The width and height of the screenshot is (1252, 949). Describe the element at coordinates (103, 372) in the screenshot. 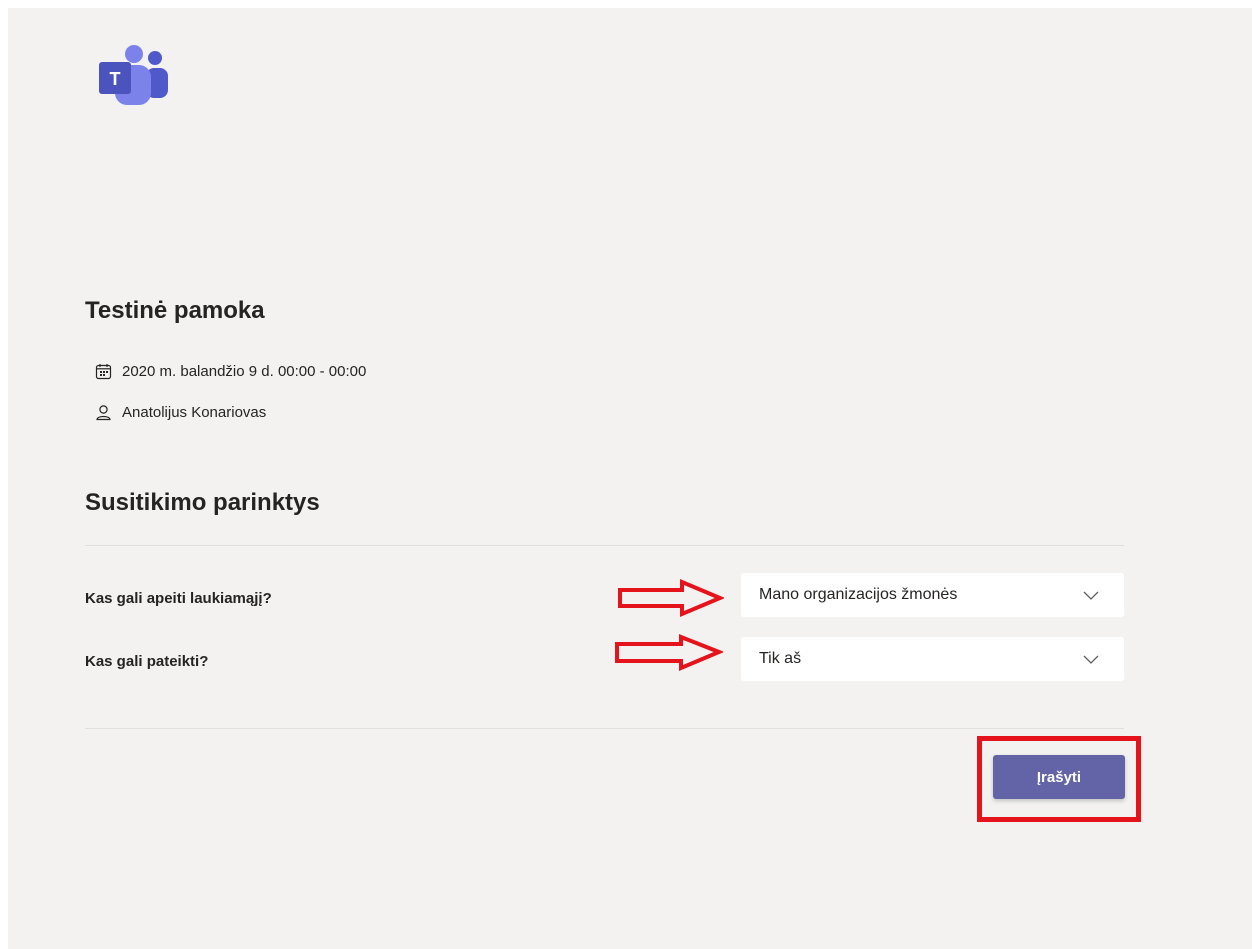

I see `calendar-icon` at that location.